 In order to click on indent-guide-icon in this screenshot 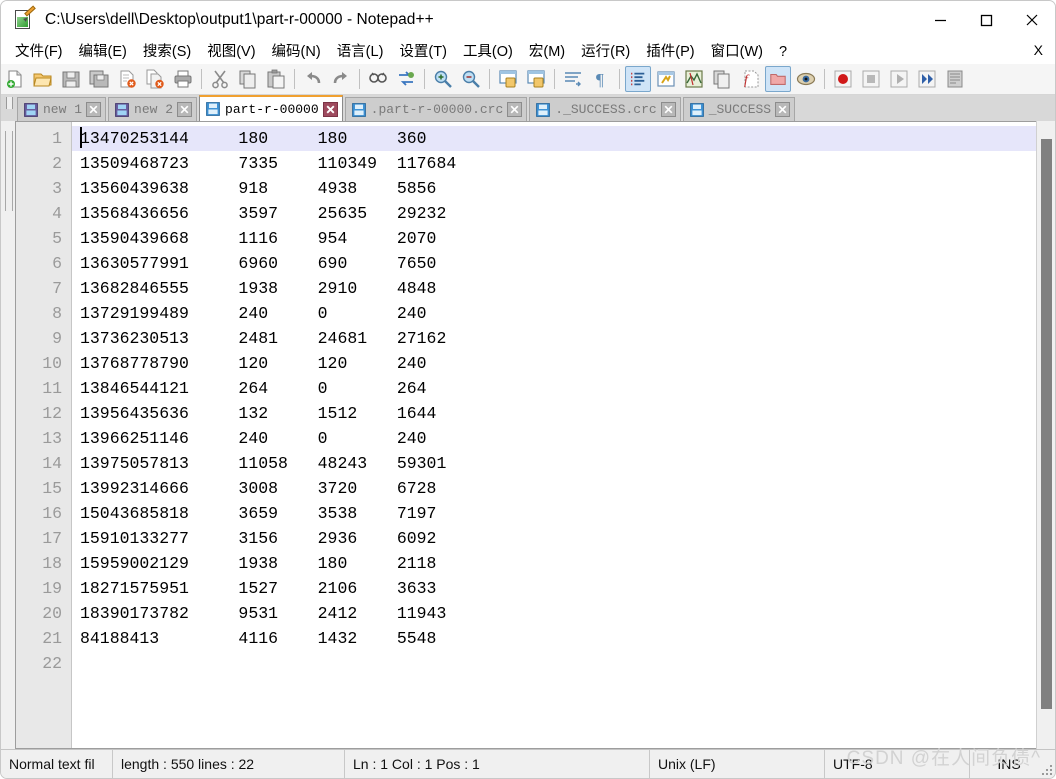, I will do `click(638, 79)`.